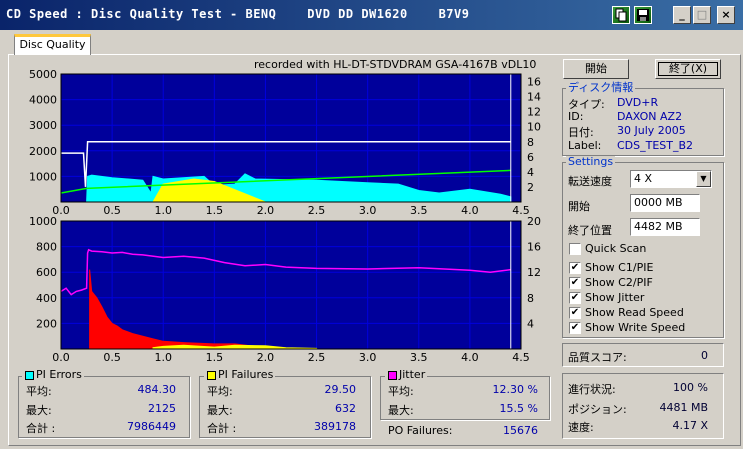 The image size is (743, 449). Describe the element at coordinates (530, 187) in the screenshot. I see `y-right-tick-label: 2` at that location.